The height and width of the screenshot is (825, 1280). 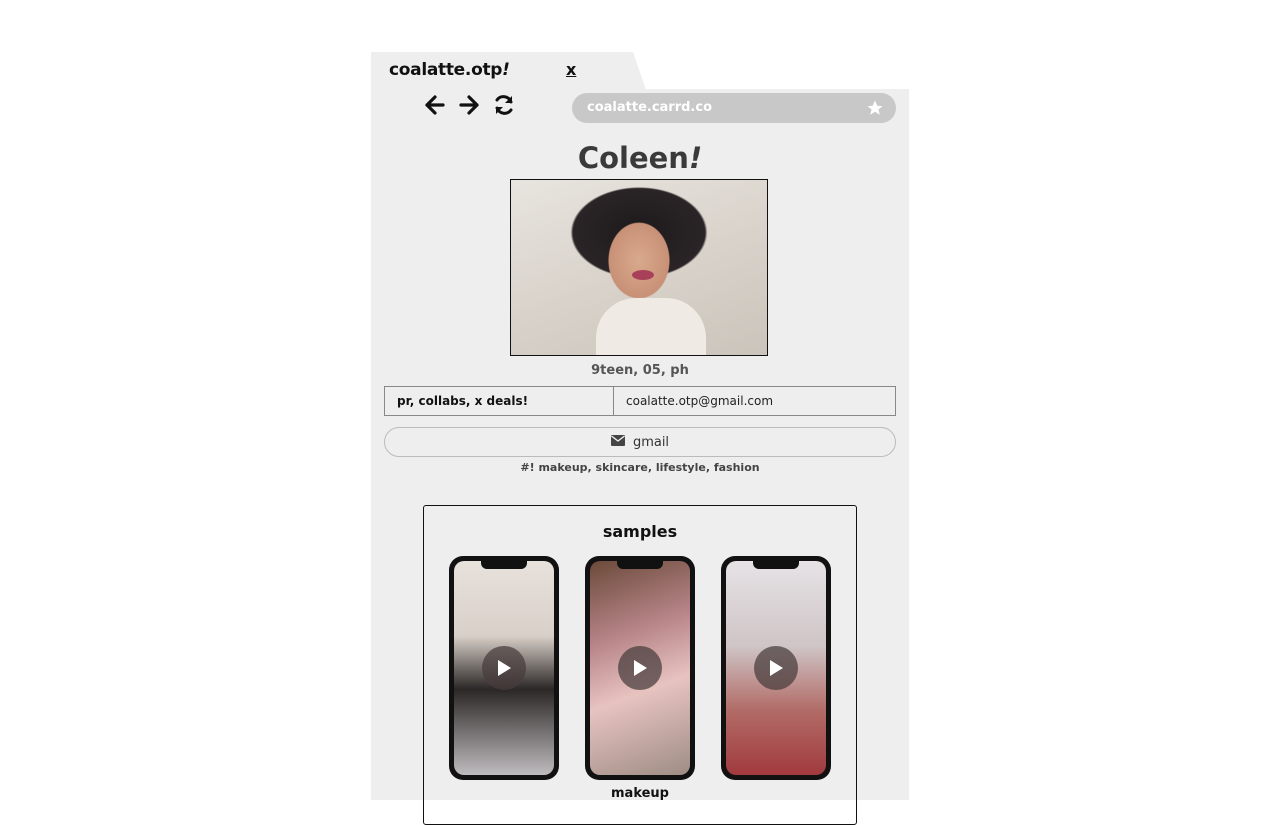 I want to click on envelope-icon, so click(x=617, y=442).